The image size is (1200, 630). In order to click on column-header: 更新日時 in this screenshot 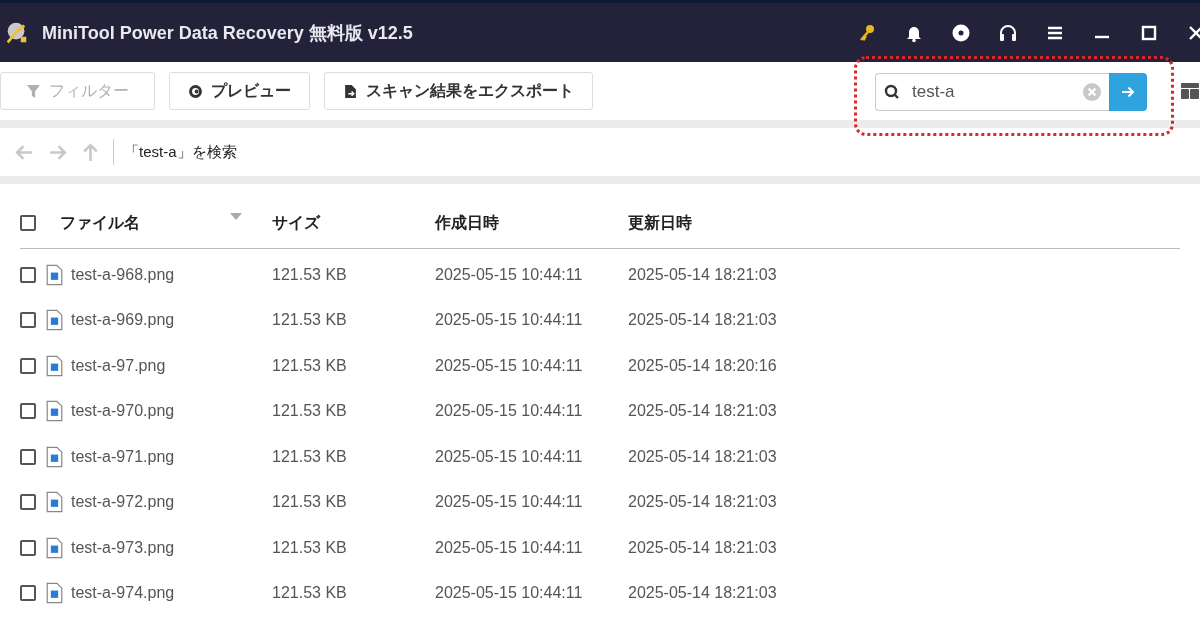, I will do `click(660, 222)`.